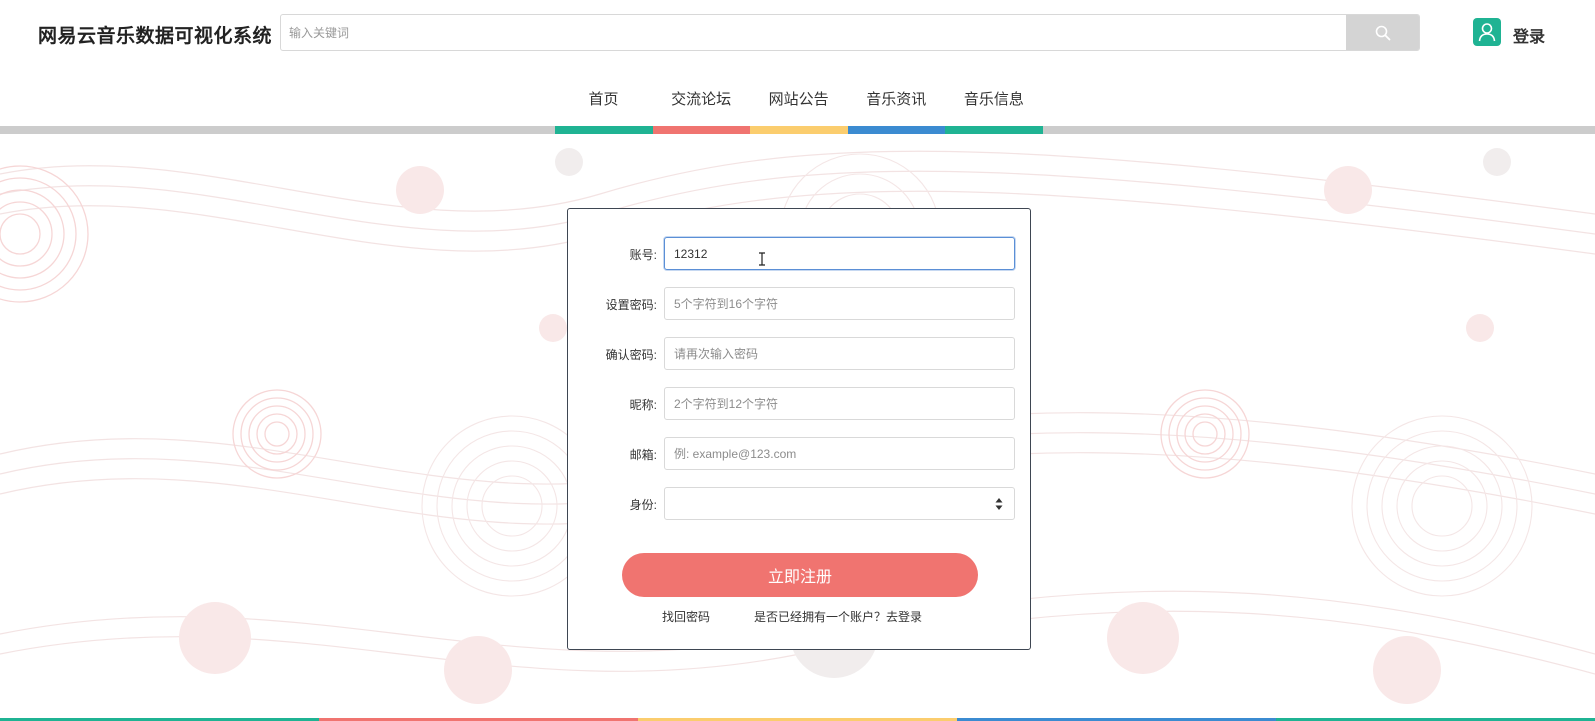 The height and width of the screenshot is (721, 1595). I want to click on nav-seg-home, so click(604, 130).